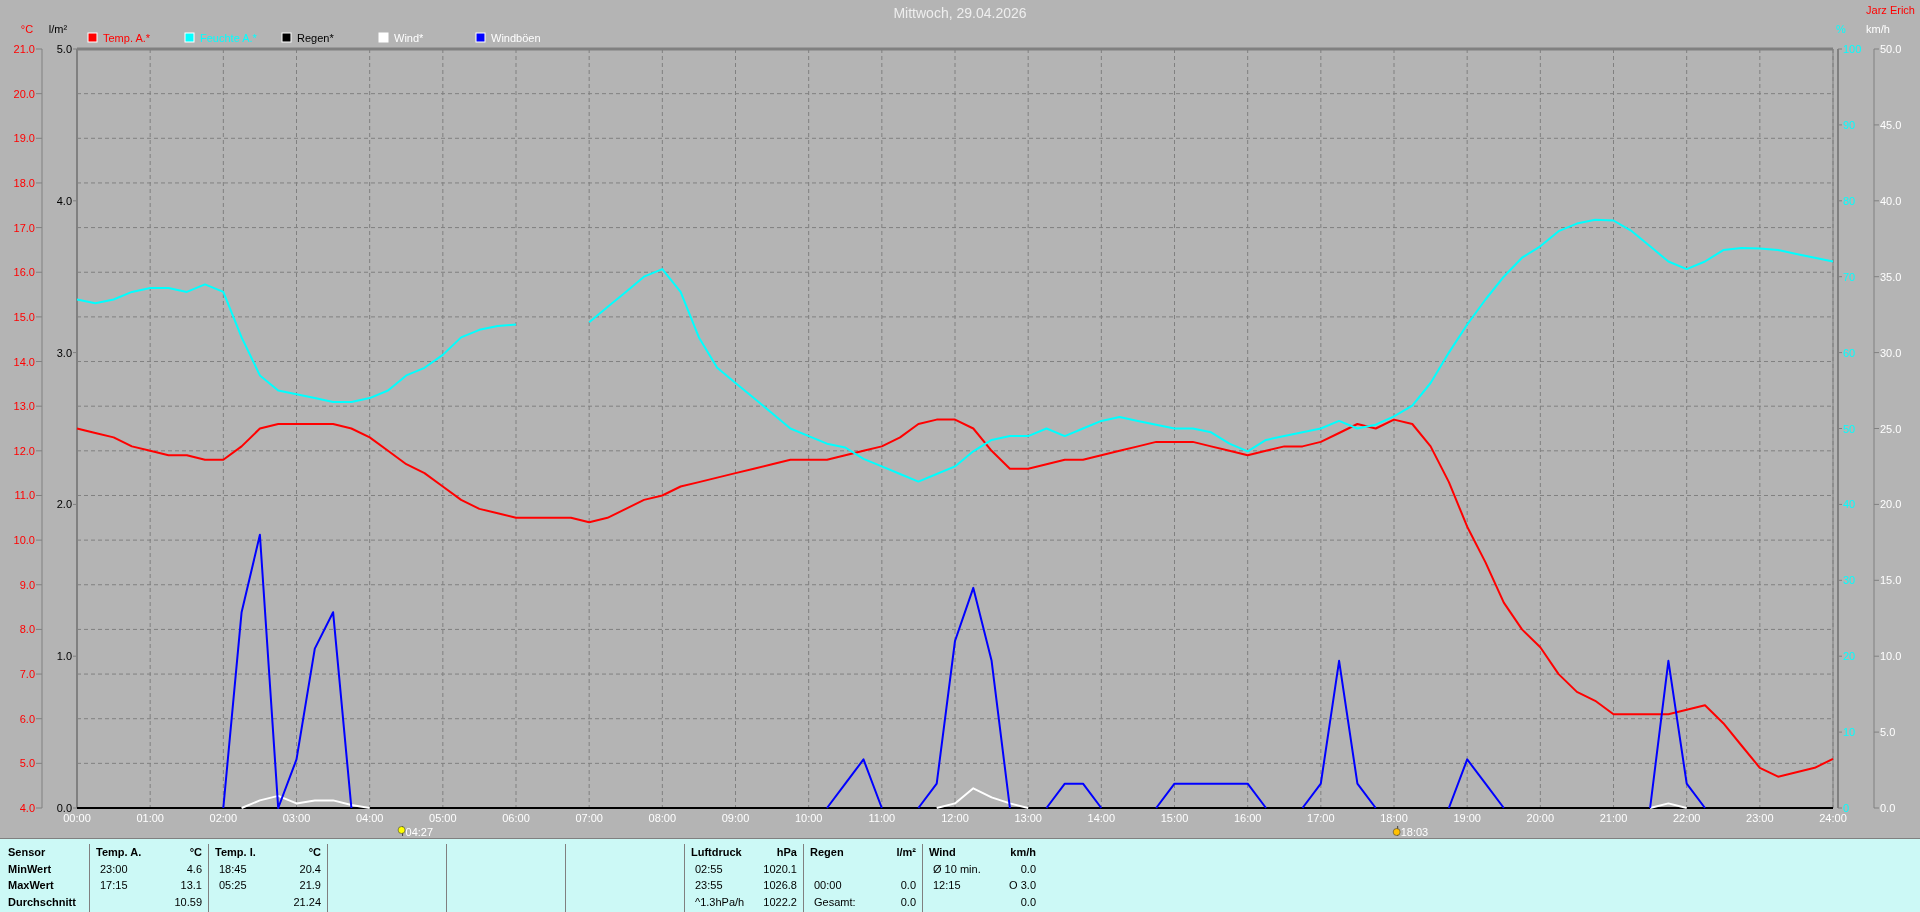 The image size is (1920, 912). I want to click on axis-tick-label: 09:00, so click(735, 818).